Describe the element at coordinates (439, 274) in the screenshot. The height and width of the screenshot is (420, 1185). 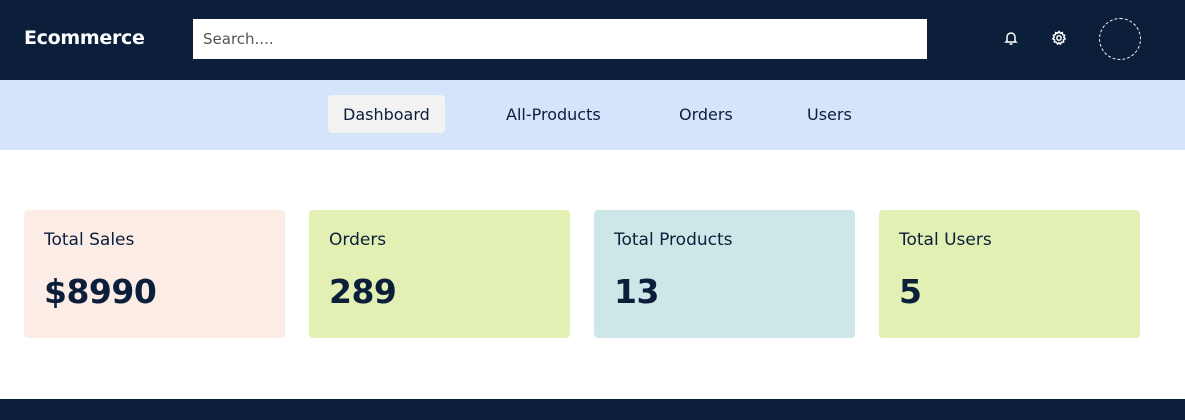
I see `stat-card-orders: Orders 289` at that location.